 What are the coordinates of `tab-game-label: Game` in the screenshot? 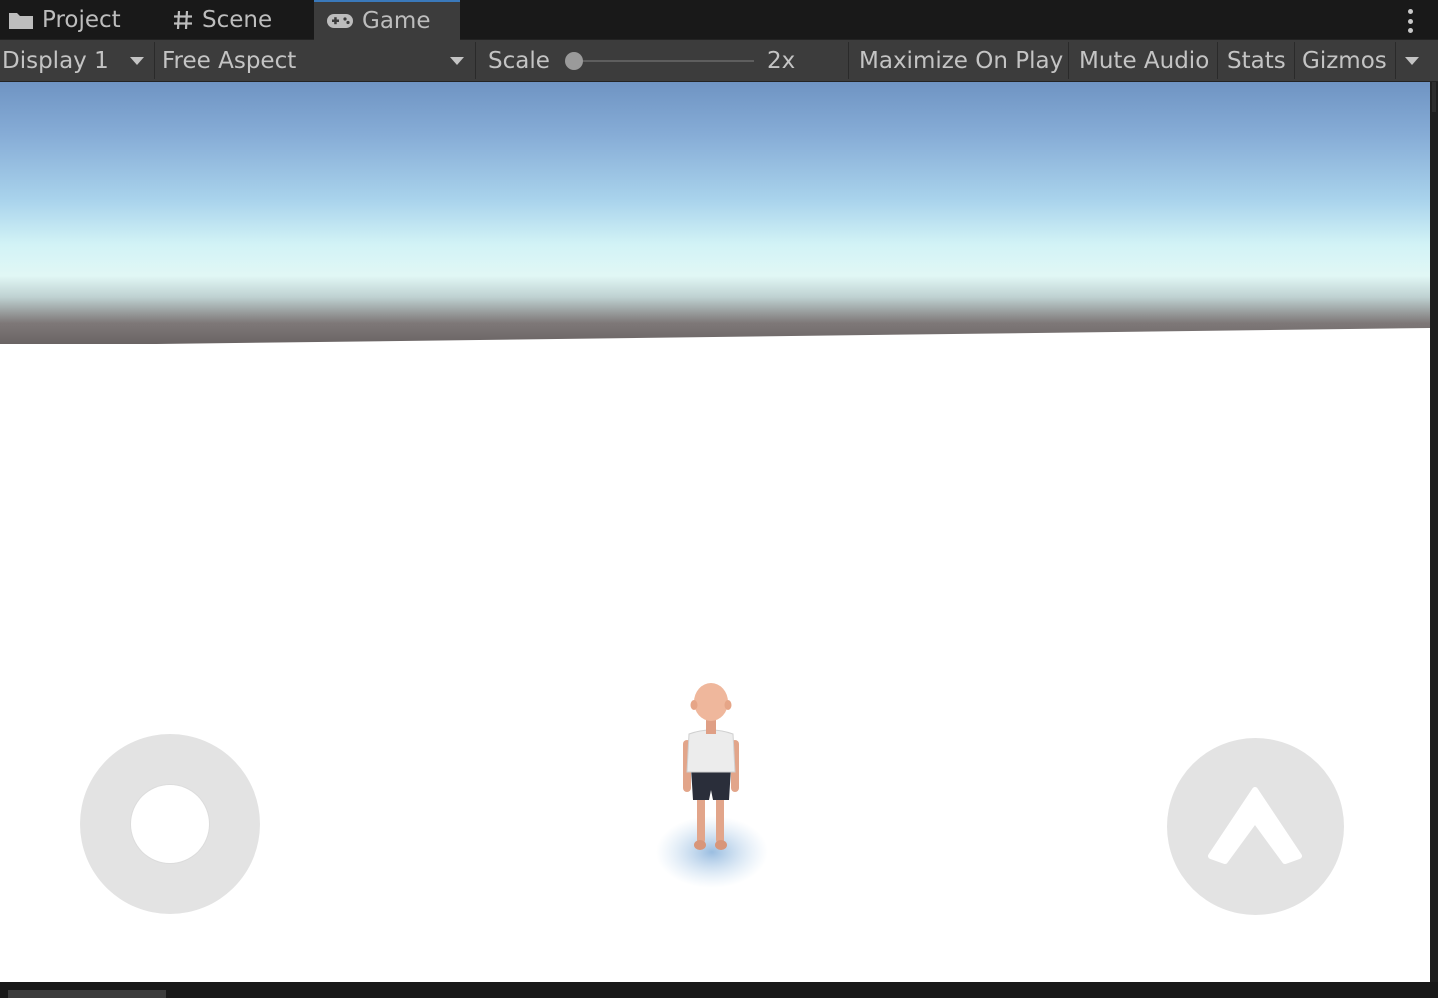 It's located at (396, 21).